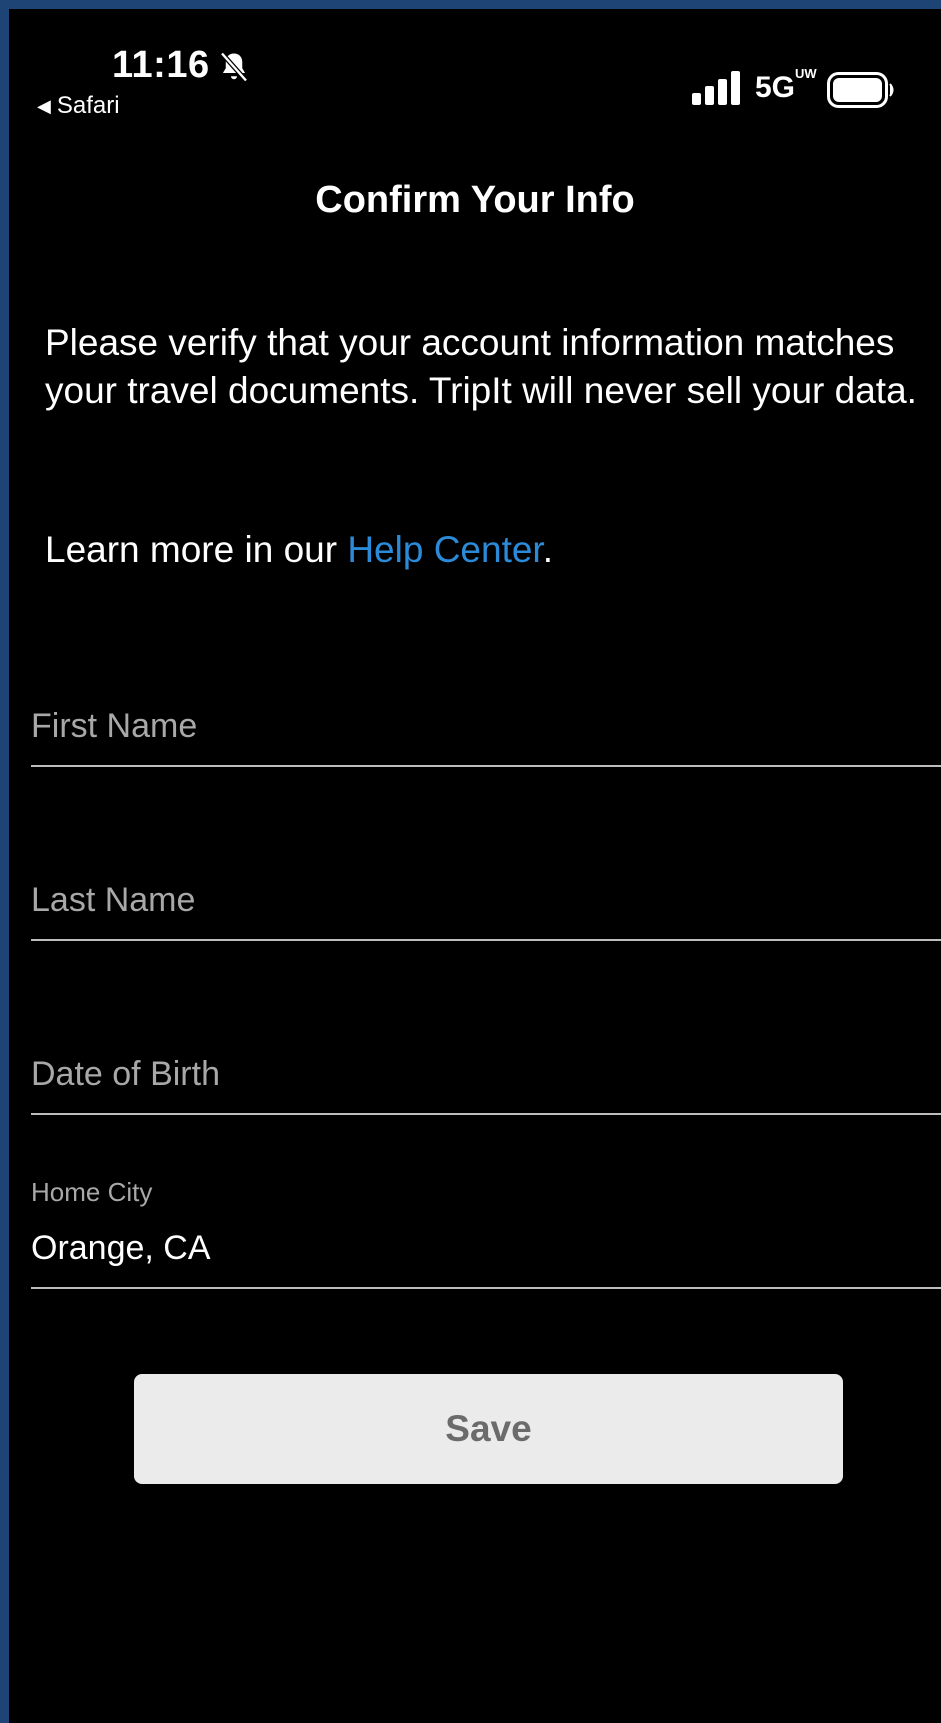  Describe the element at coordinates (88, 105) in the screenshot. I see `back-app-label: Safari` at that location.